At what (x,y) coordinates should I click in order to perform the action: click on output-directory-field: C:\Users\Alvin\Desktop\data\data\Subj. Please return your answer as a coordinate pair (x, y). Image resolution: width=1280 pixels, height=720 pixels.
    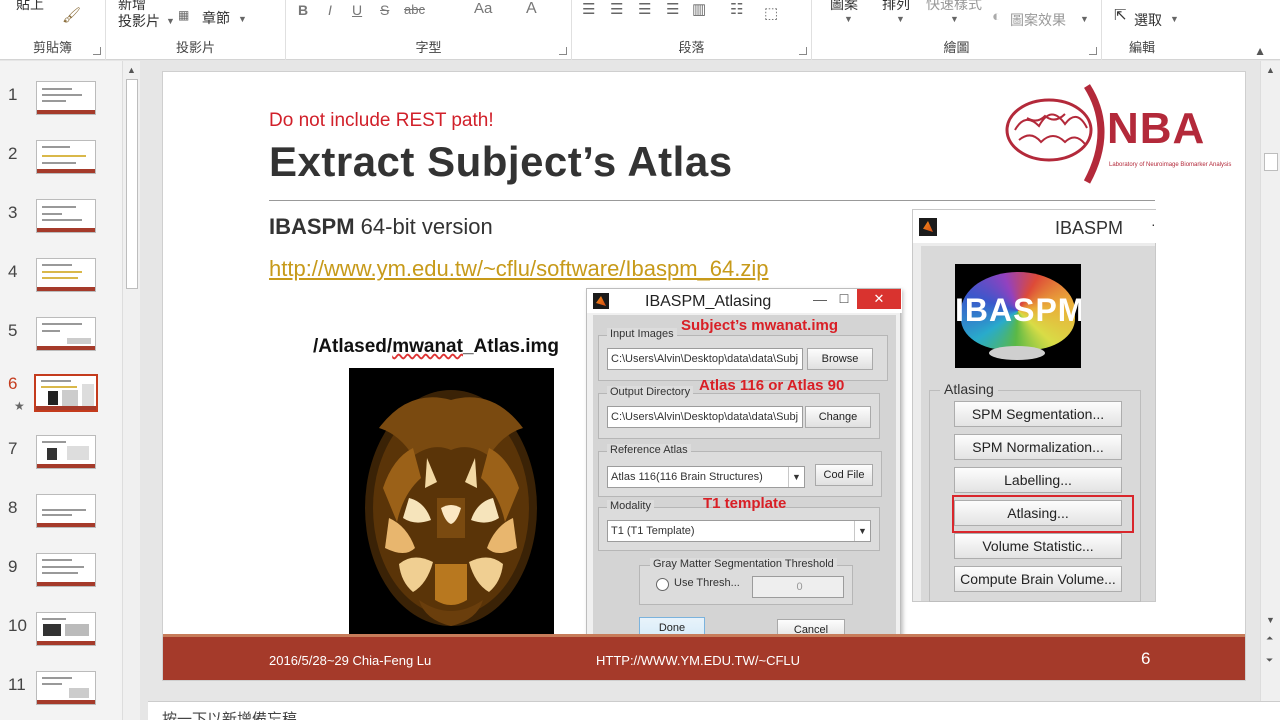
    Looking at the image, I should click on (705, 417).